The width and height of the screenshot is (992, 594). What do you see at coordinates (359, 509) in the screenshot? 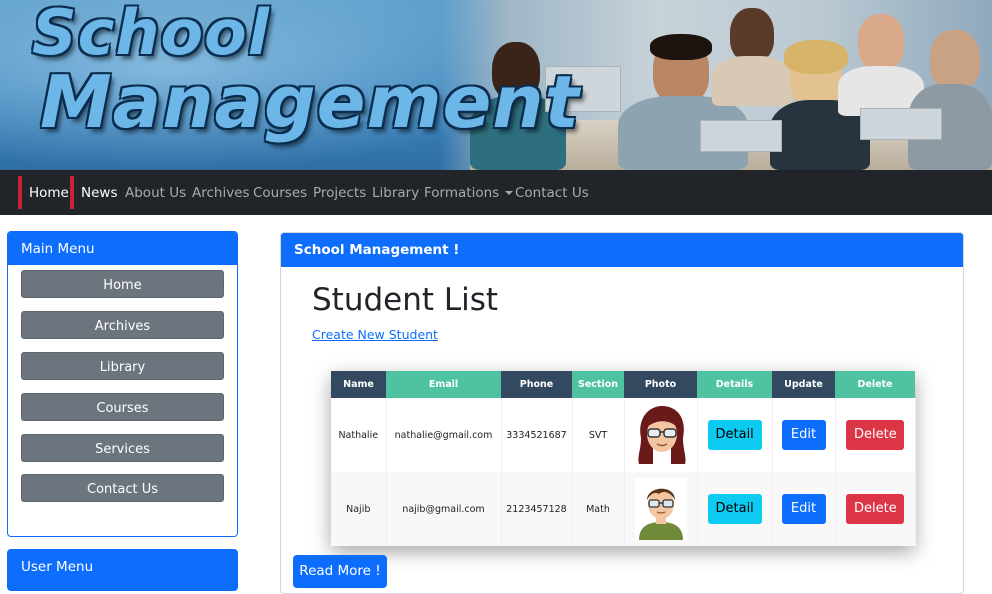
I see `cell-name: Najib` at bounding box center [359, 509].